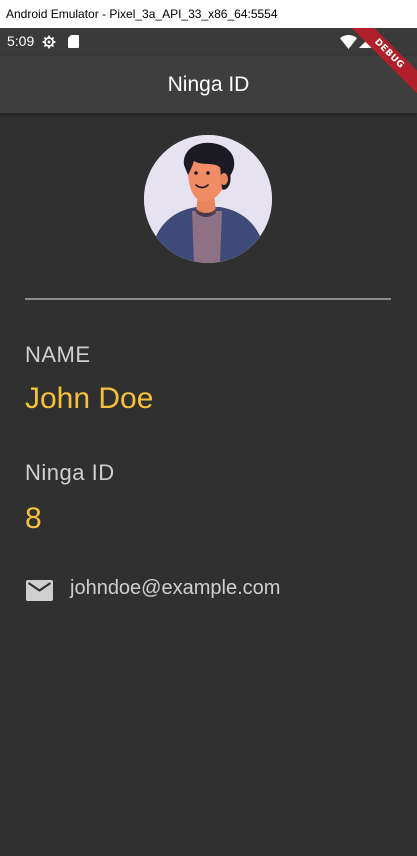  I want to click on mail-icon, so click(39, 590).